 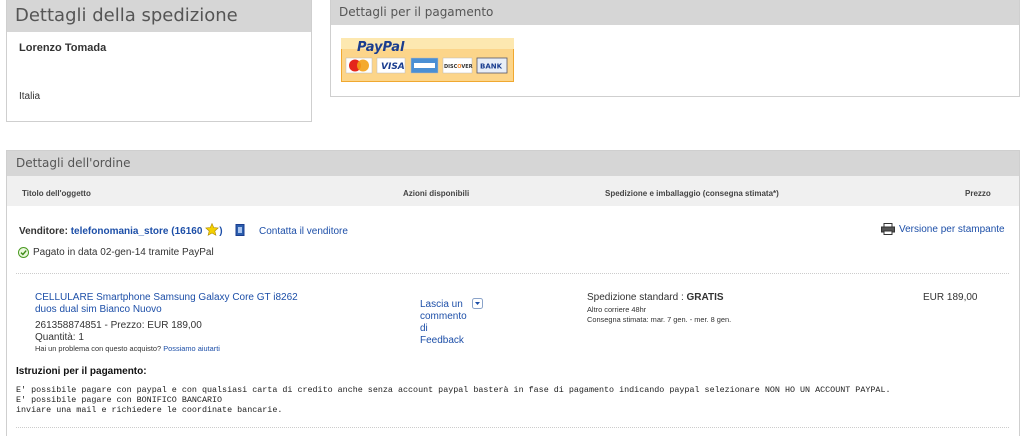 I want to click on seller-row: Venditore: telefonomania_store (16160 ), so click(x=121, y=229).